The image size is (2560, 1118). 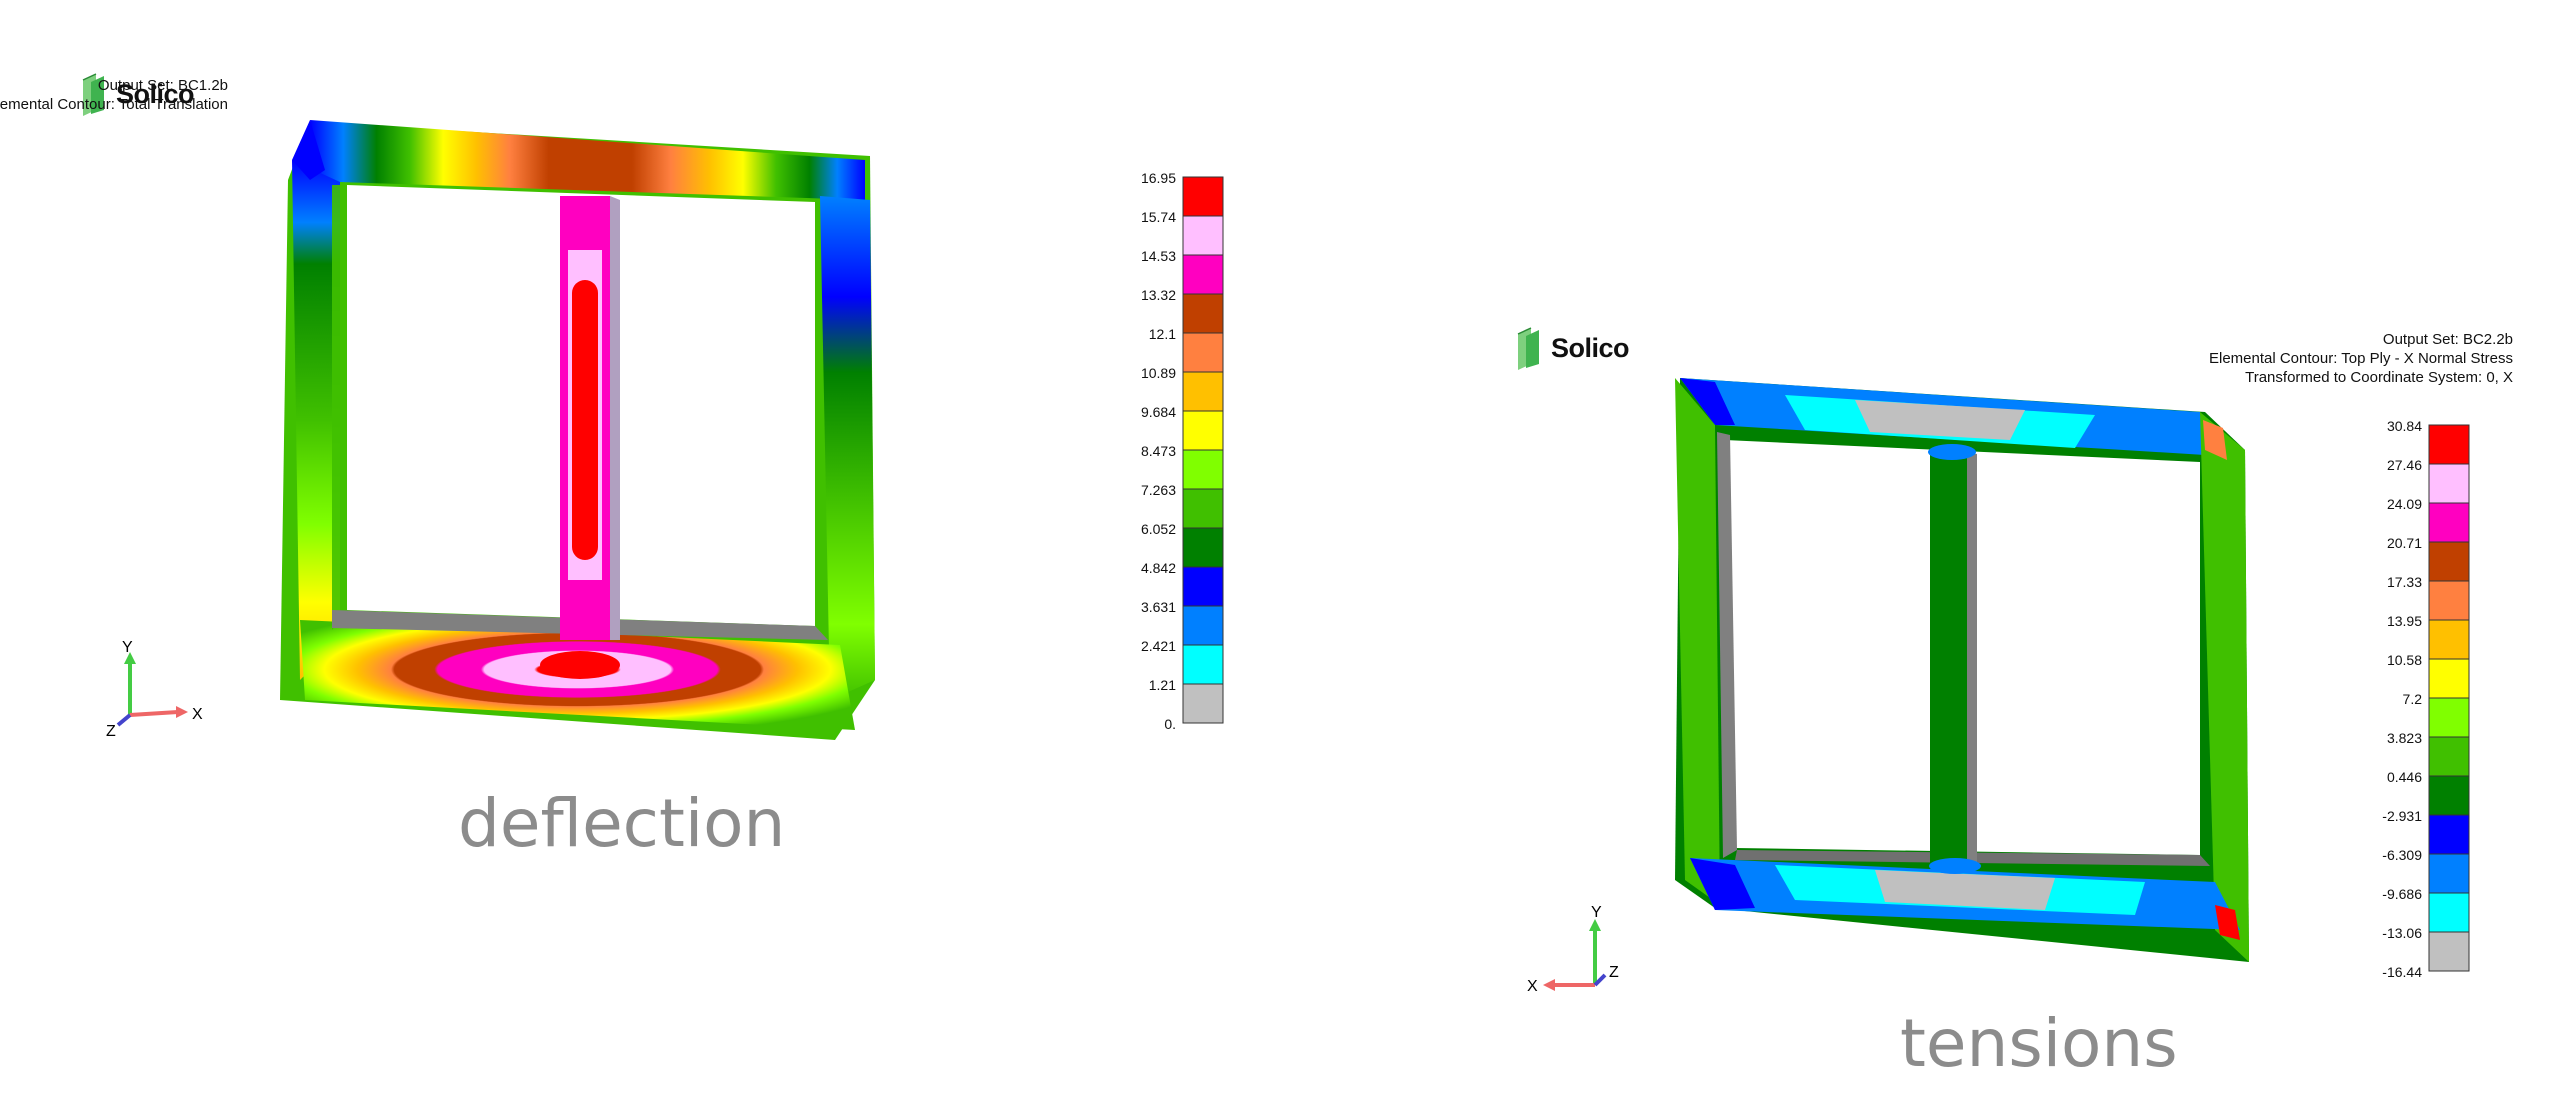 I want to click on scale-label: -2.931, so click(x=2402, y=816).